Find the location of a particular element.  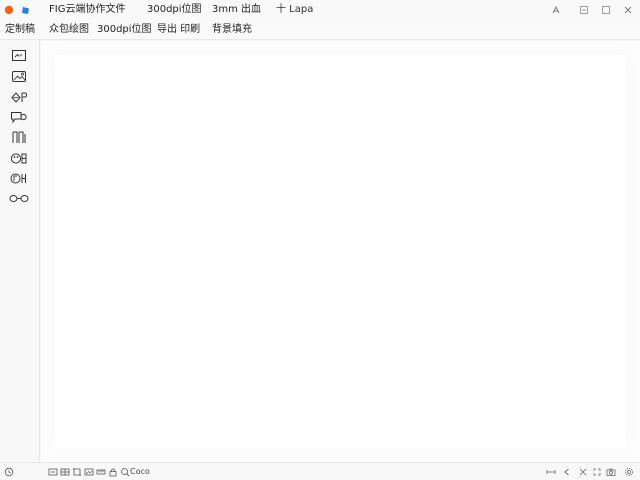

menu-300dpi-bitmap: 300dpi位图 is located at coordinates (124, 30).